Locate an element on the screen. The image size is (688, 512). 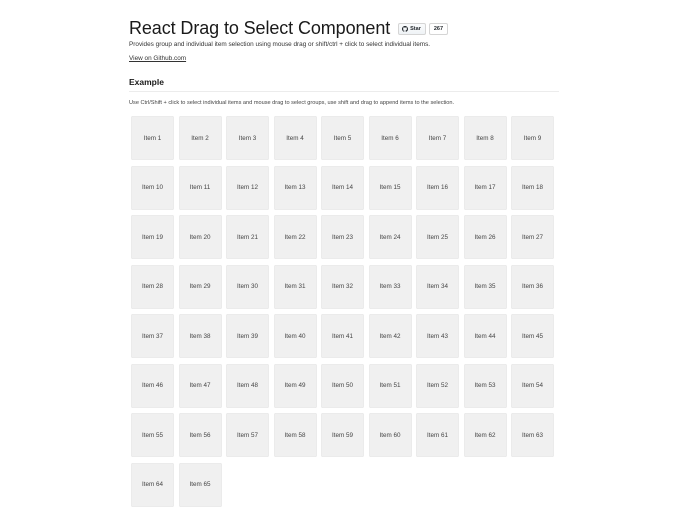
grid-item: Item 48 is located at coordinates (247, 385).